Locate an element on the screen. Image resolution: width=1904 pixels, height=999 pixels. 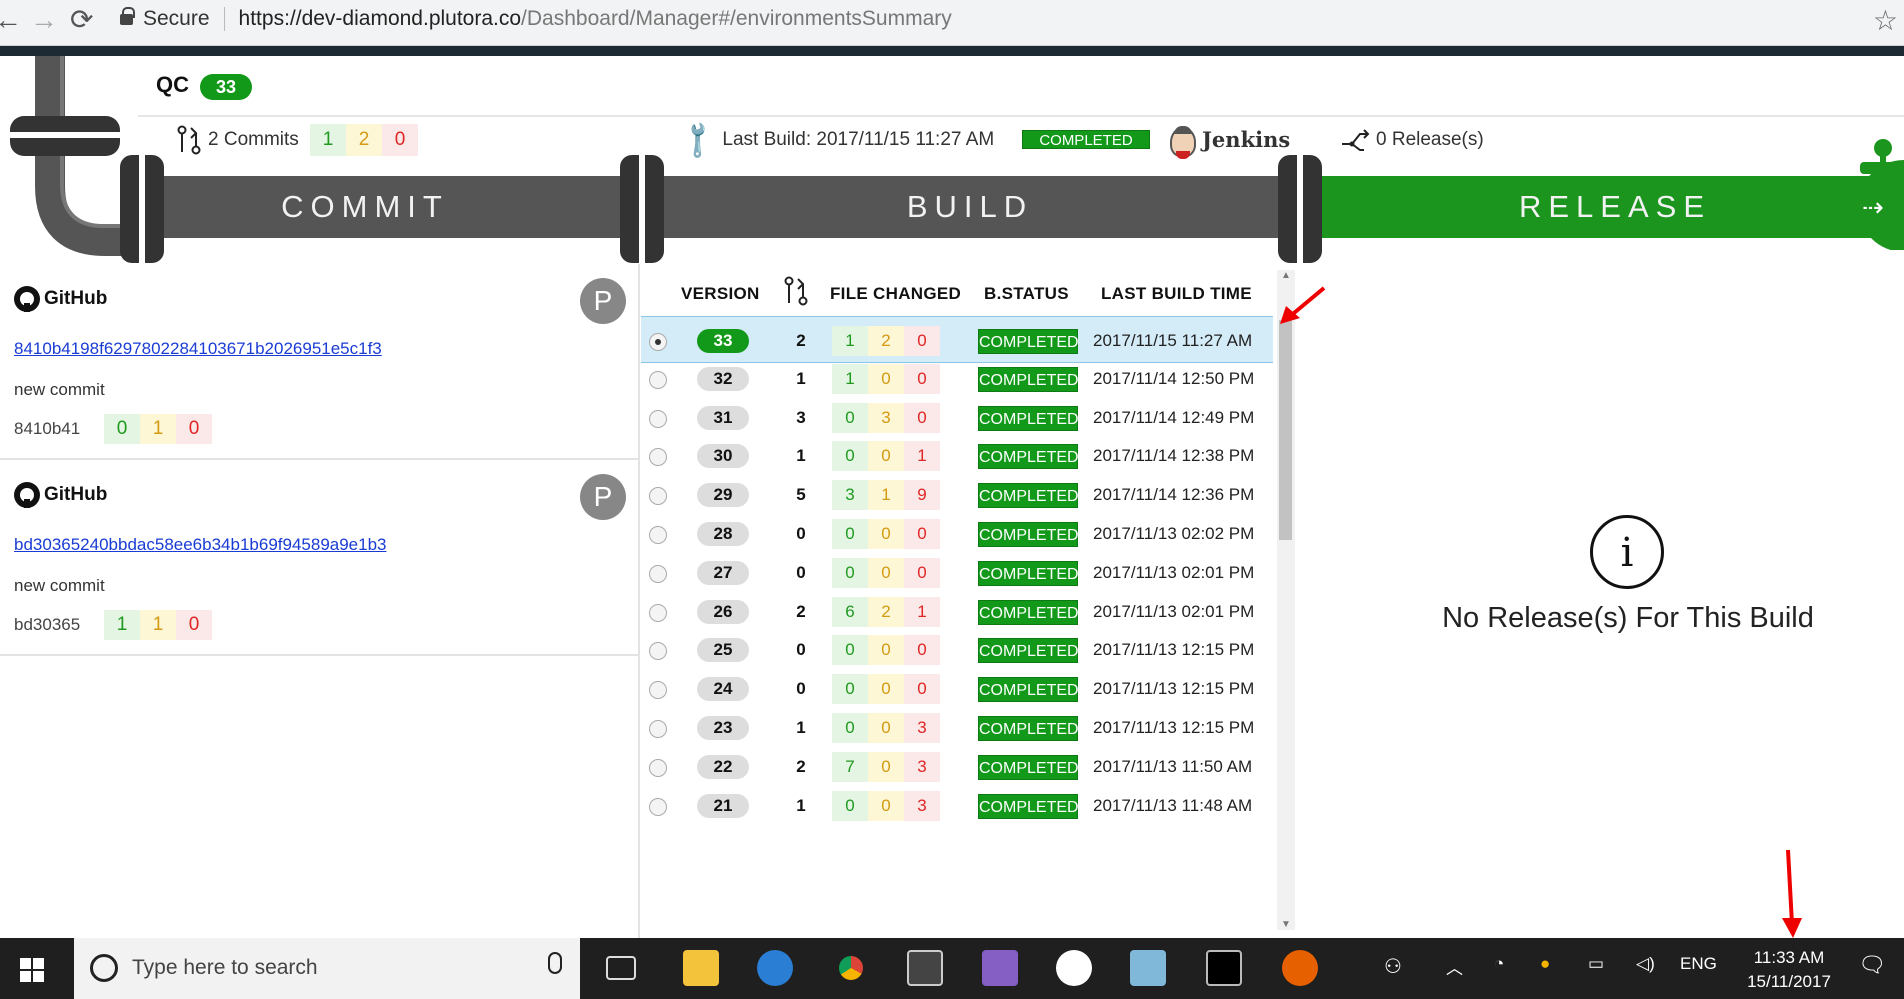
visual-studio-icon is located at coordinates (1000, 968).